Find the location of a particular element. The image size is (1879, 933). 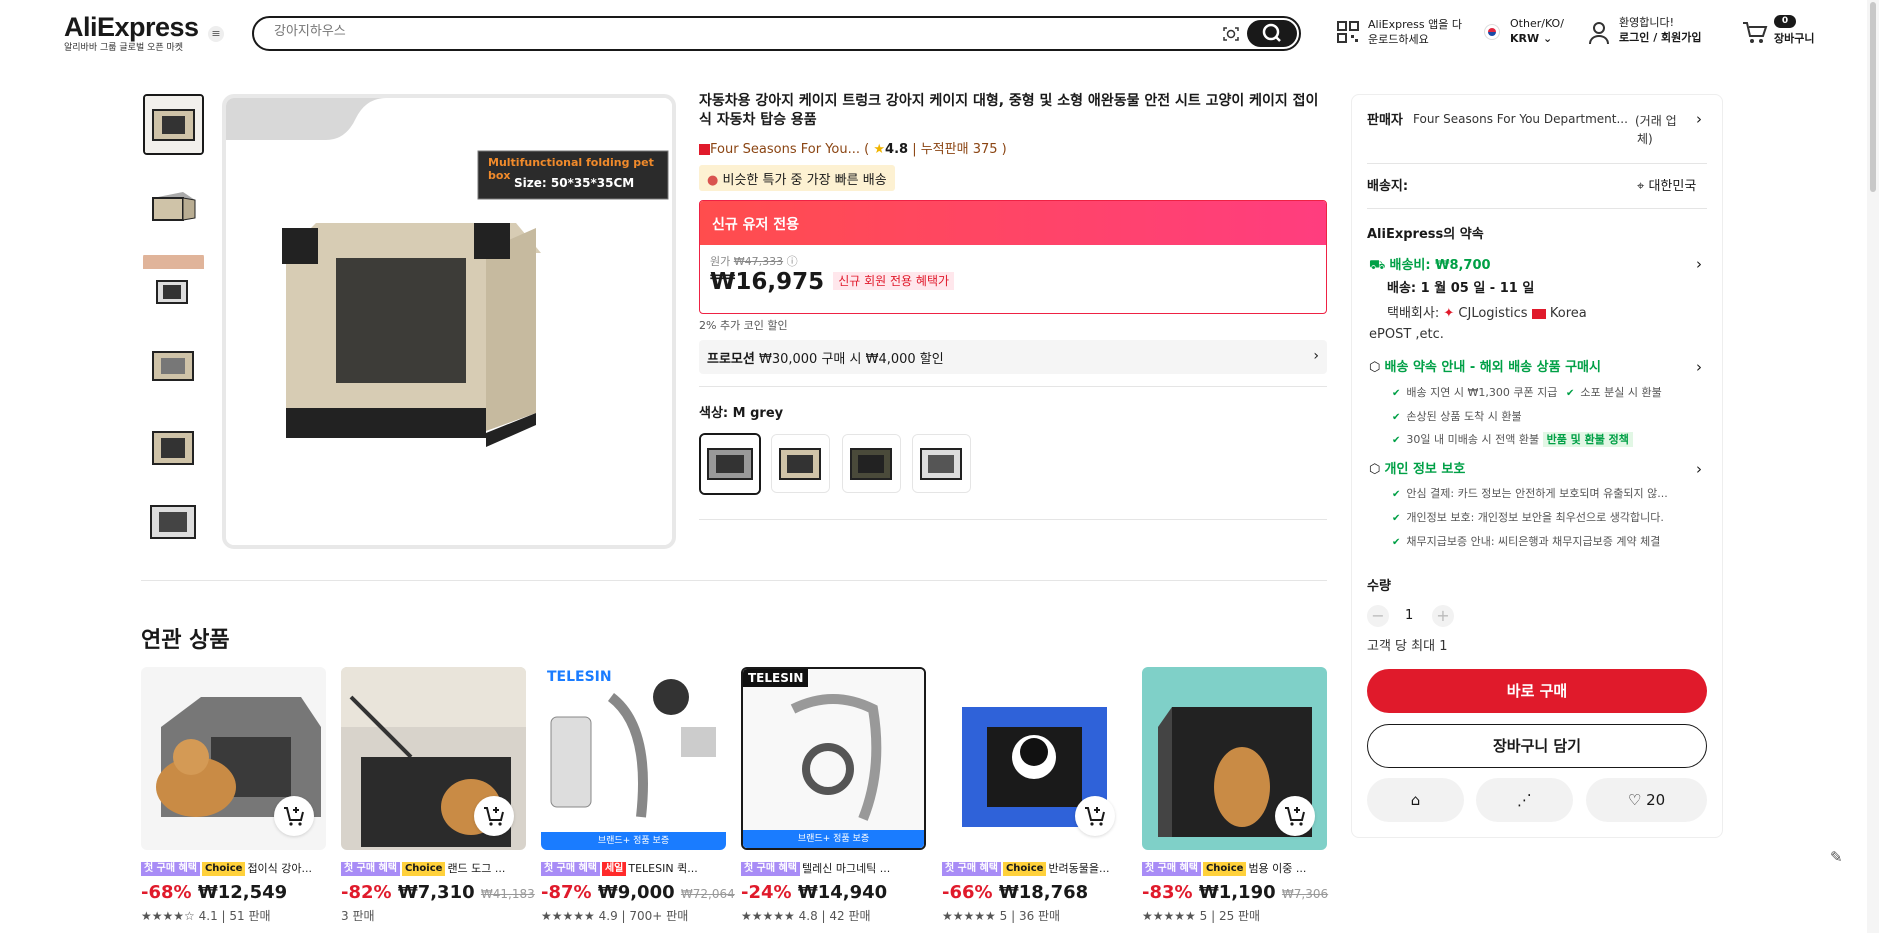

info-icon: ⓘ is located at coordinates (792, 261).